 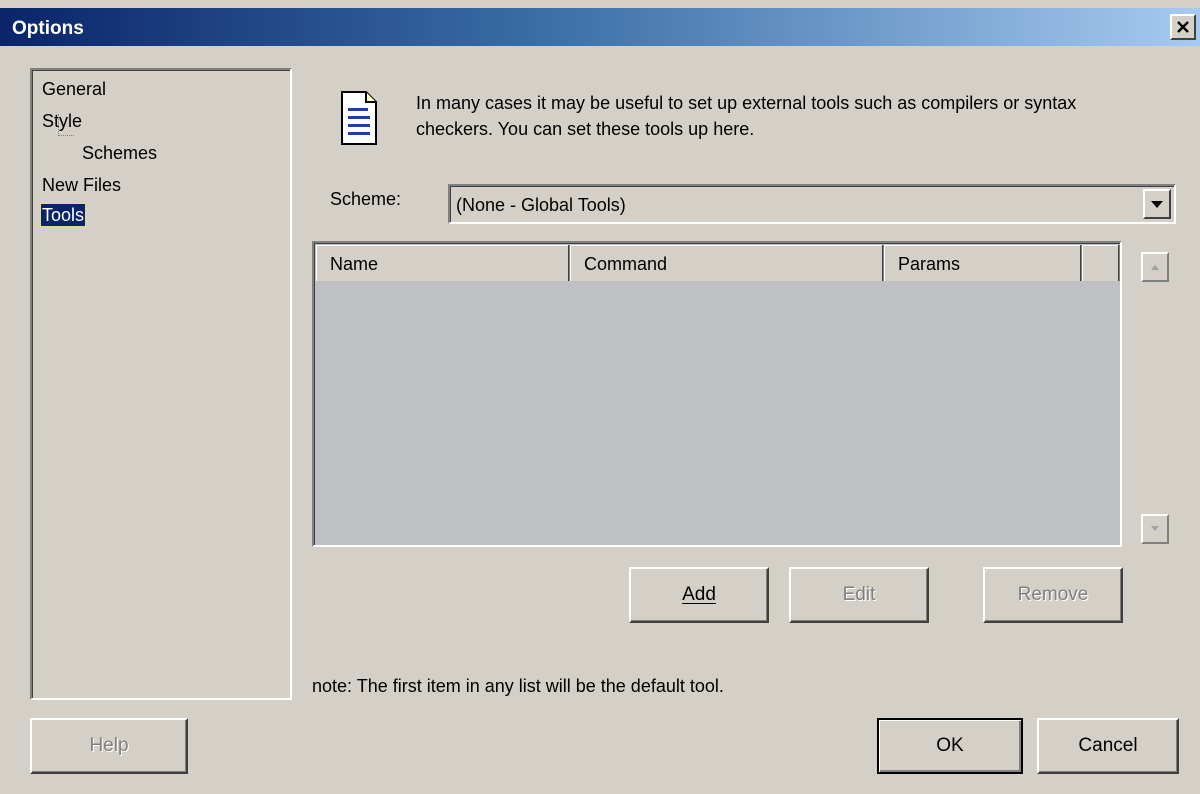 I want to click on scheme-value: (None - Global Tools), so click(x=541, y=205).